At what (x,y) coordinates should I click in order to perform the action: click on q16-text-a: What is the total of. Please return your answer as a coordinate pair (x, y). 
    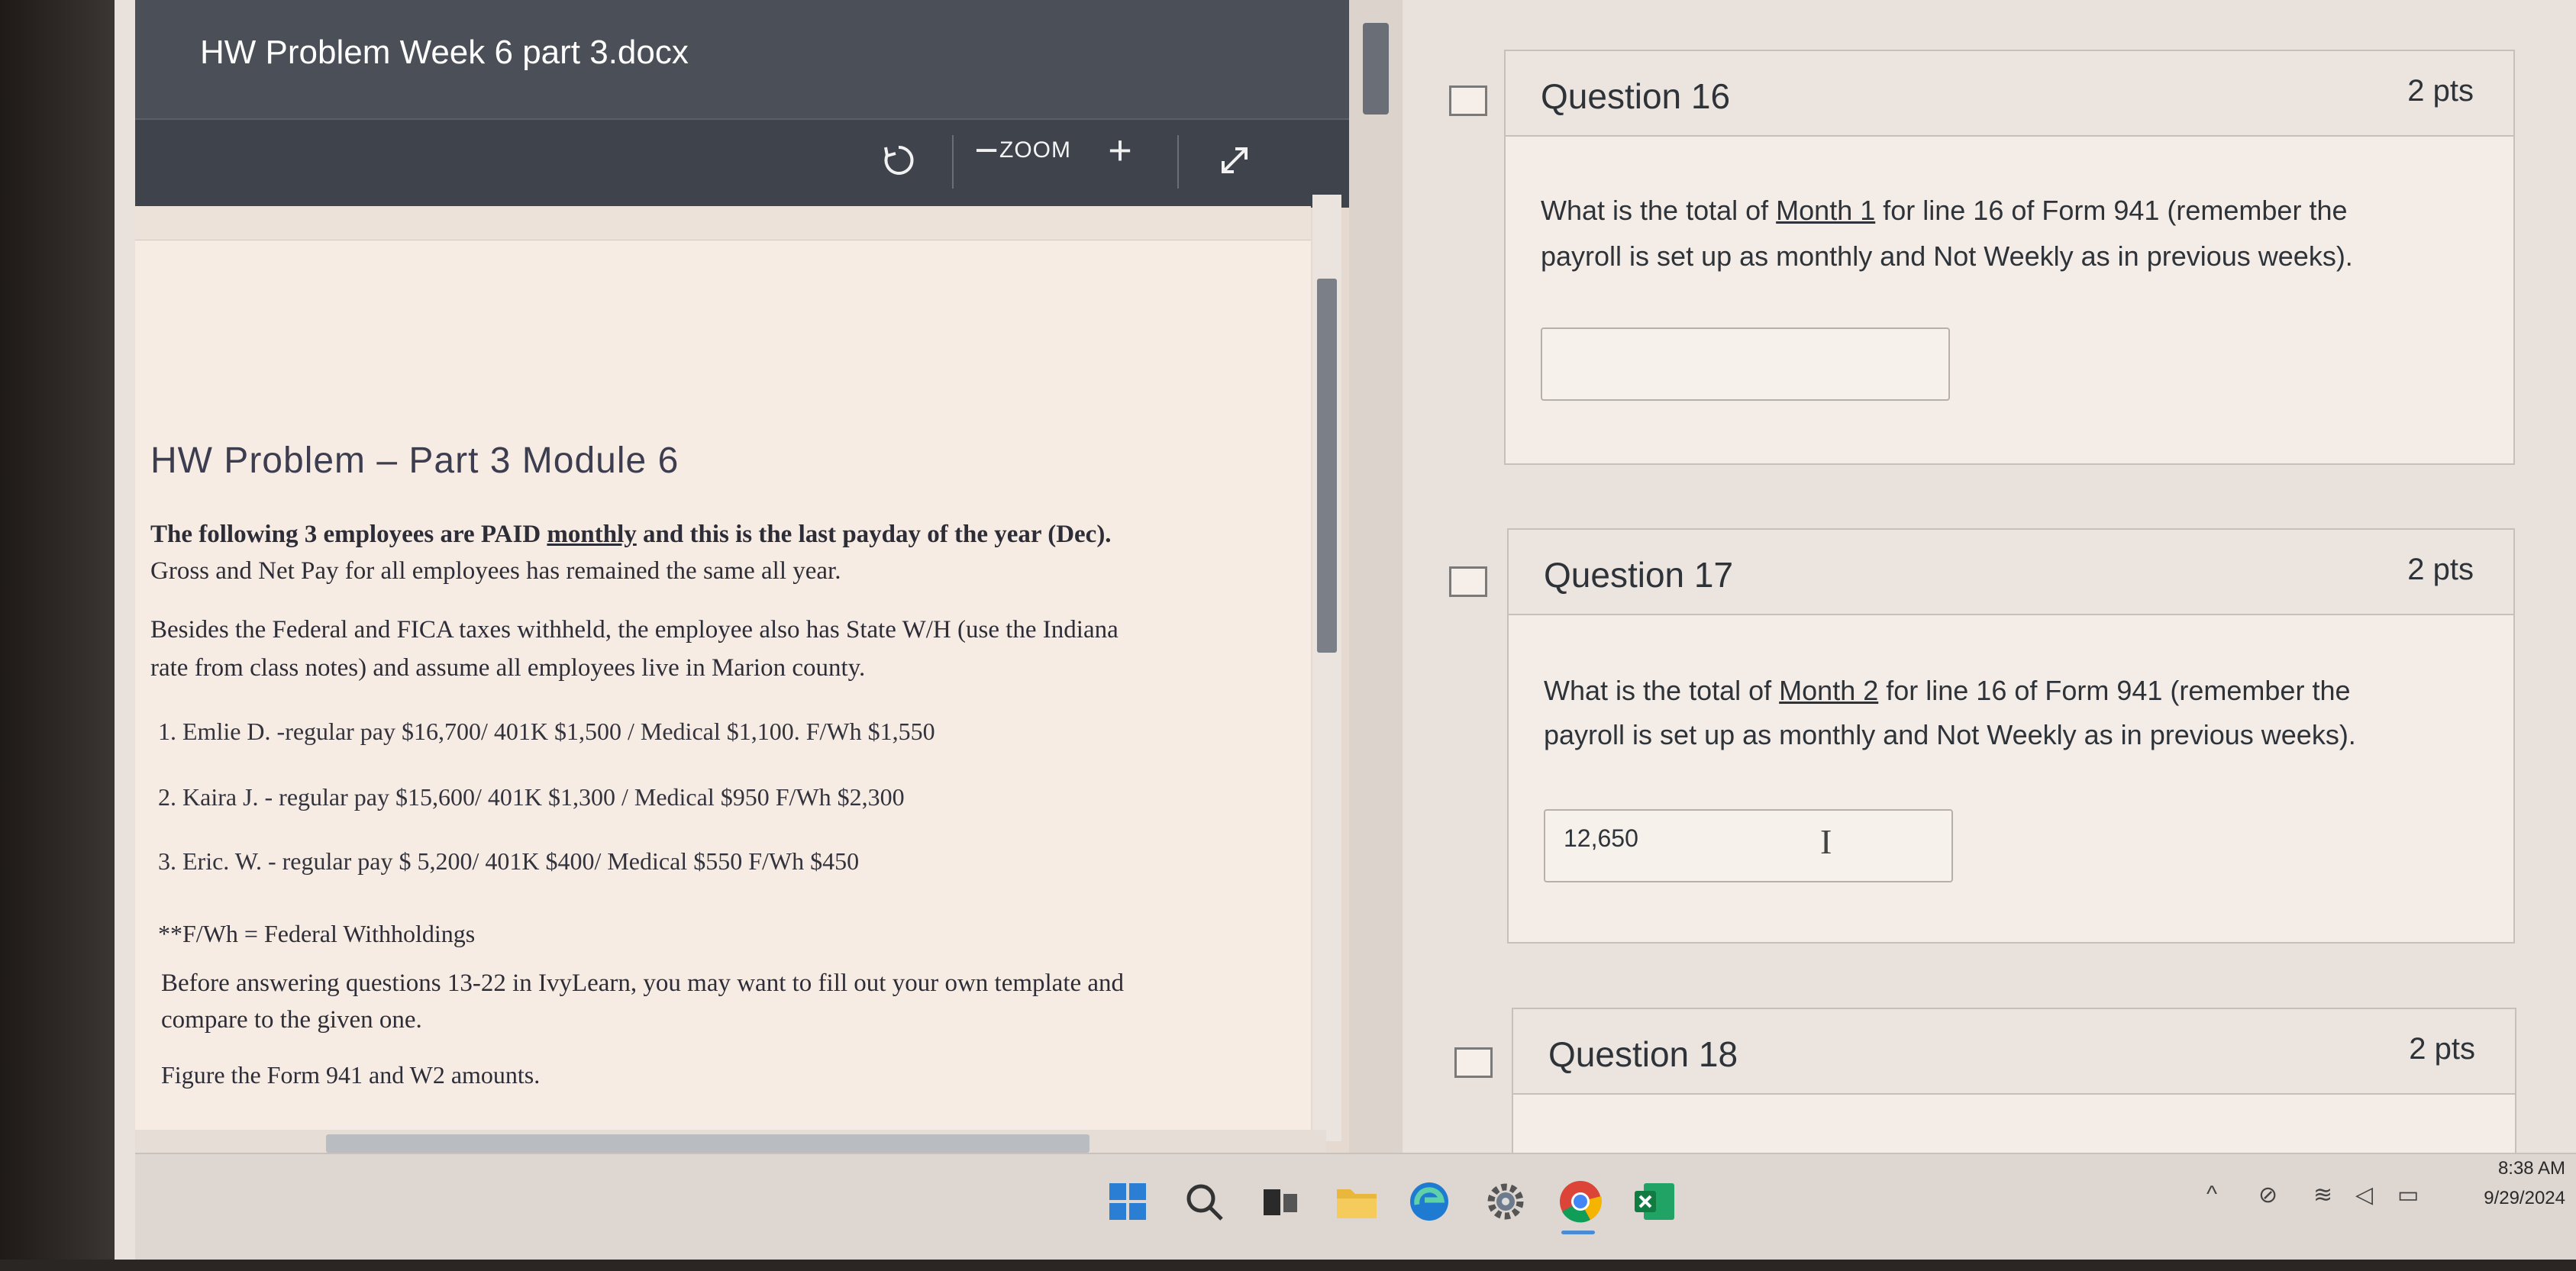
    Looking at the image, I should click on (1659, 210).